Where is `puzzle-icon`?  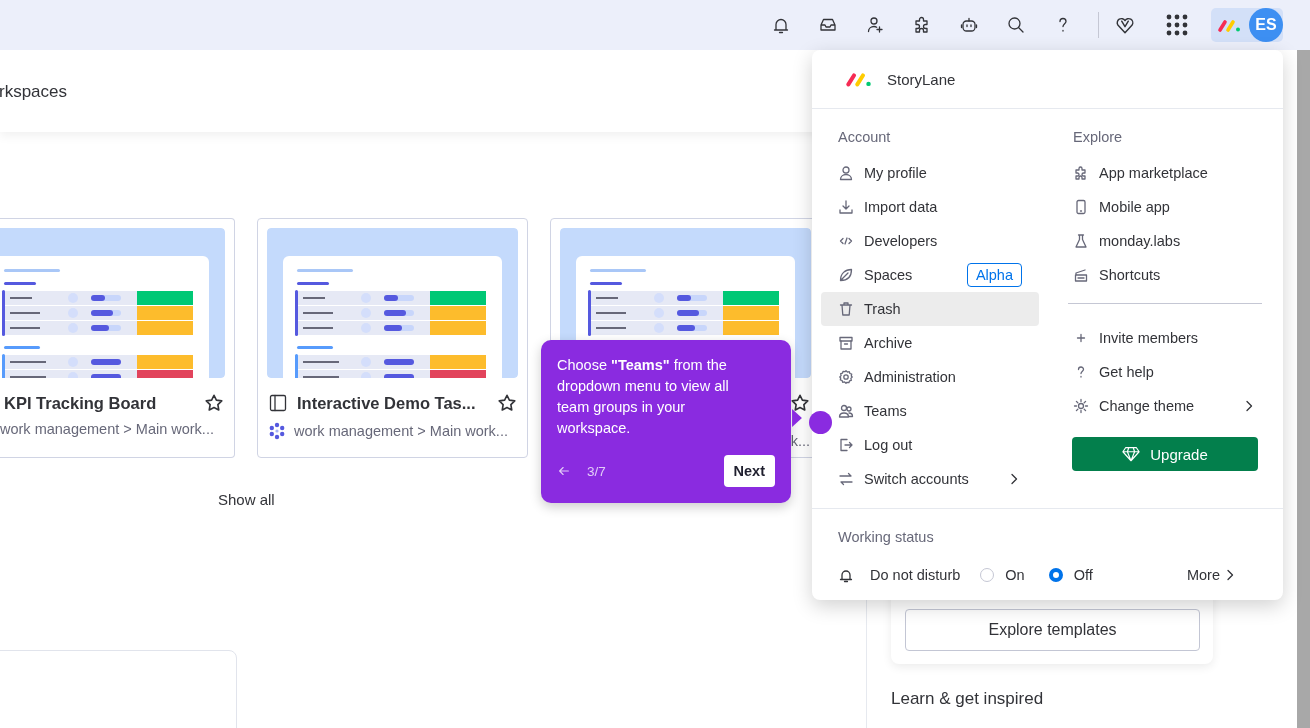 puzzle-icon is located at coordinates (1081, 173).